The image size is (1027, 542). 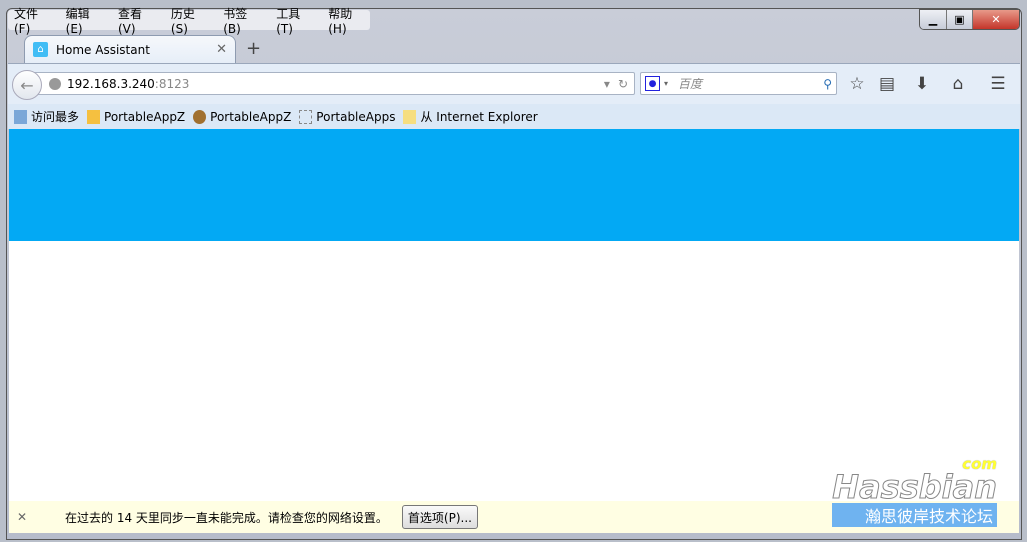 What do you see at coordinates (996, 19) in the screenshot?
I see `close-window-button: ✕` at bounding box center [996, 19].